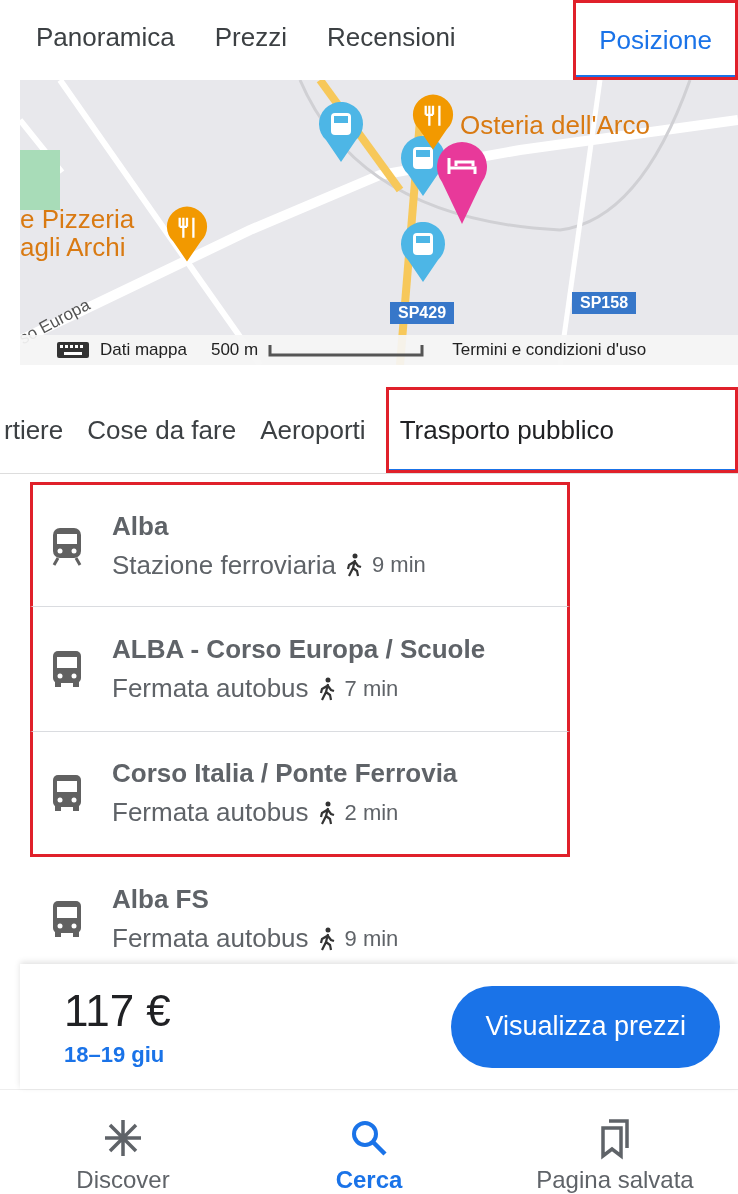 The height and width of the screenshot is (1194, 738). What do you see at coordinates (555, 125) in the screenshot?
I see `map-label: Osteria dell'Arco` at bounding box center [555, 125].